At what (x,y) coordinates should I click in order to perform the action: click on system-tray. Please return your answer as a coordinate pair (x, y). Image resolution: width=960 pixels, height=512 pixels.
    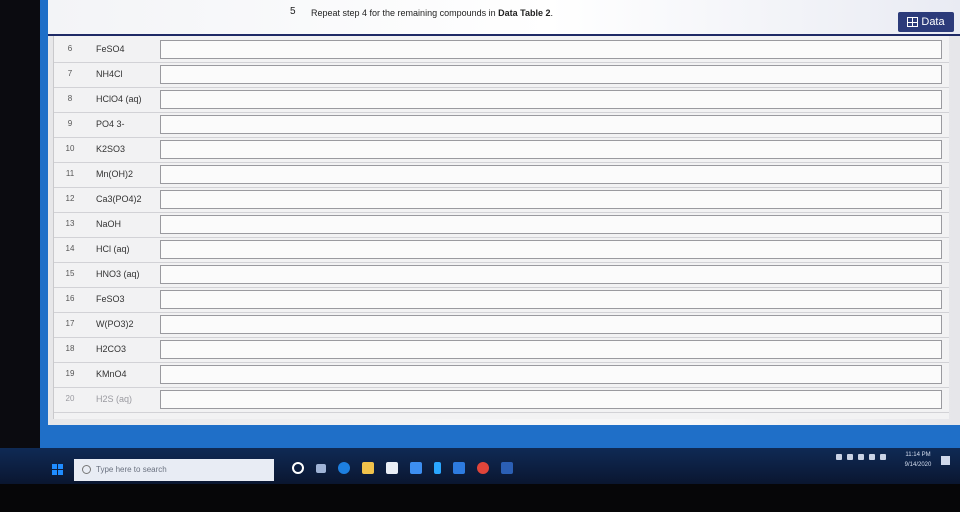
    Looking at the image, I should click on (861, 457).